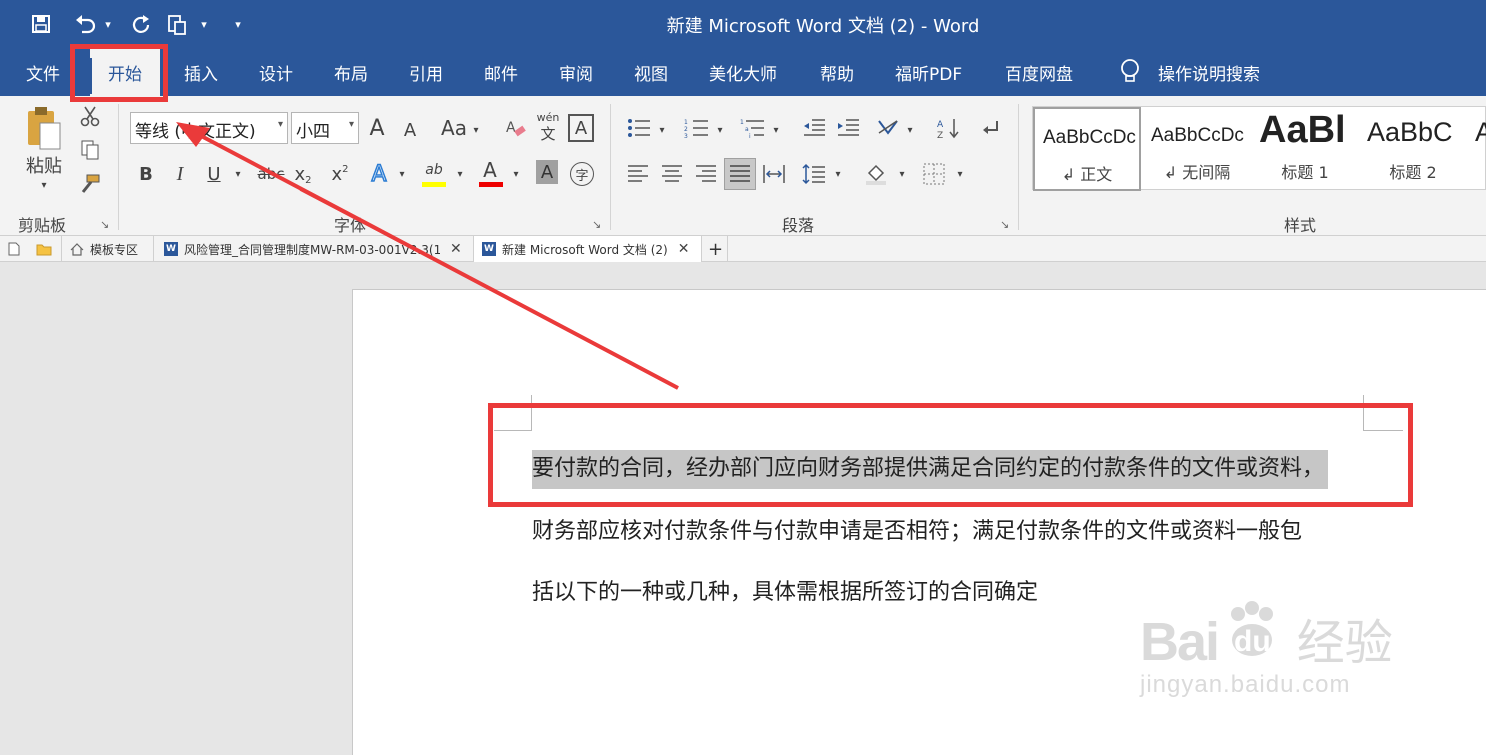  Describe the element at coordinates (548, 133) in the screenshot. I see `phonetic-guide-button: 文` at that location.